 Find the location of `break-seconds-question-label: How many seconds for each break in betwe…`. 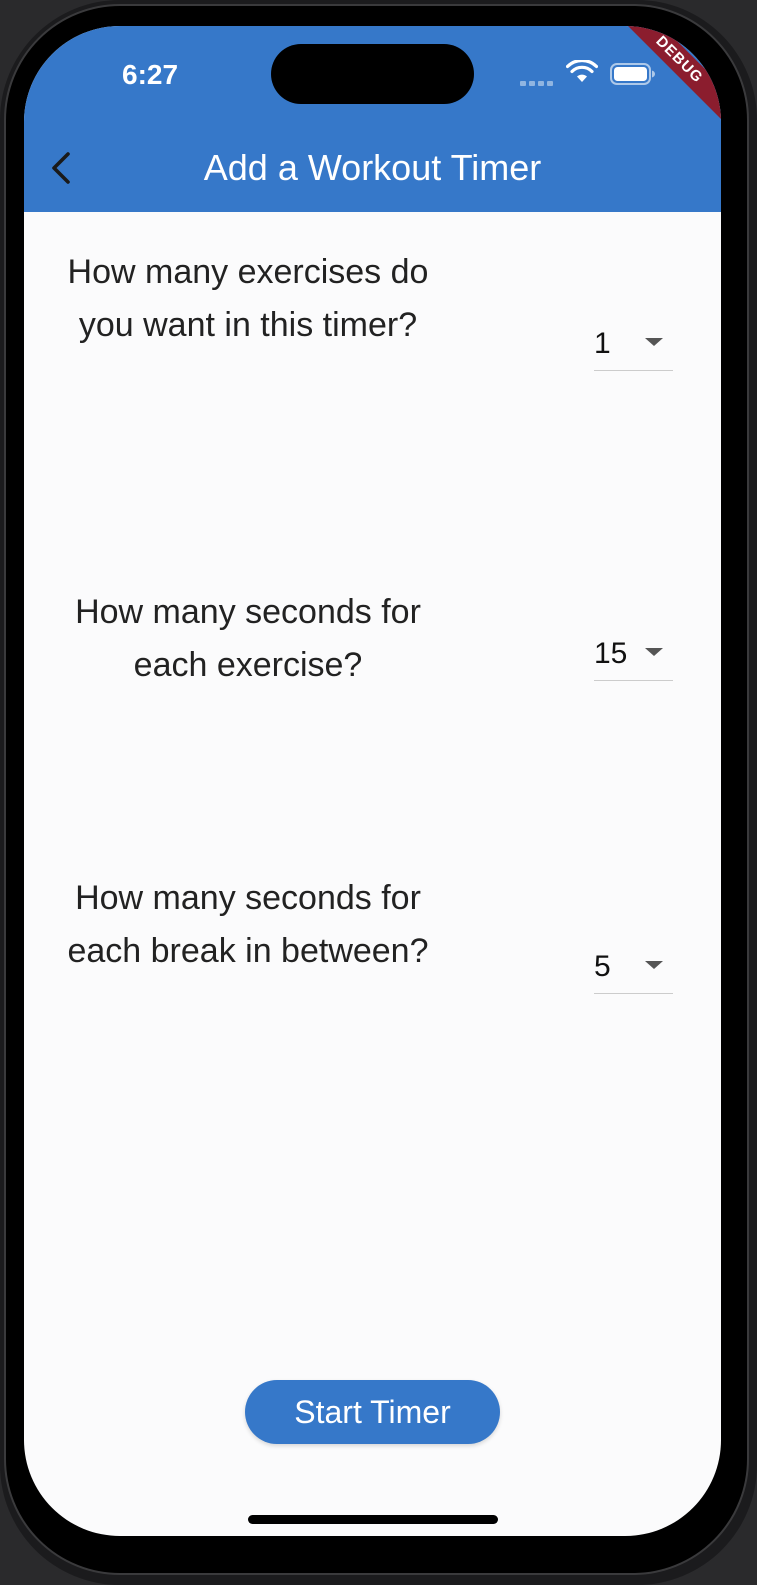

break-seconds-question-label: How many seconds for each break in betwe… is located at coordinates (248, 924).